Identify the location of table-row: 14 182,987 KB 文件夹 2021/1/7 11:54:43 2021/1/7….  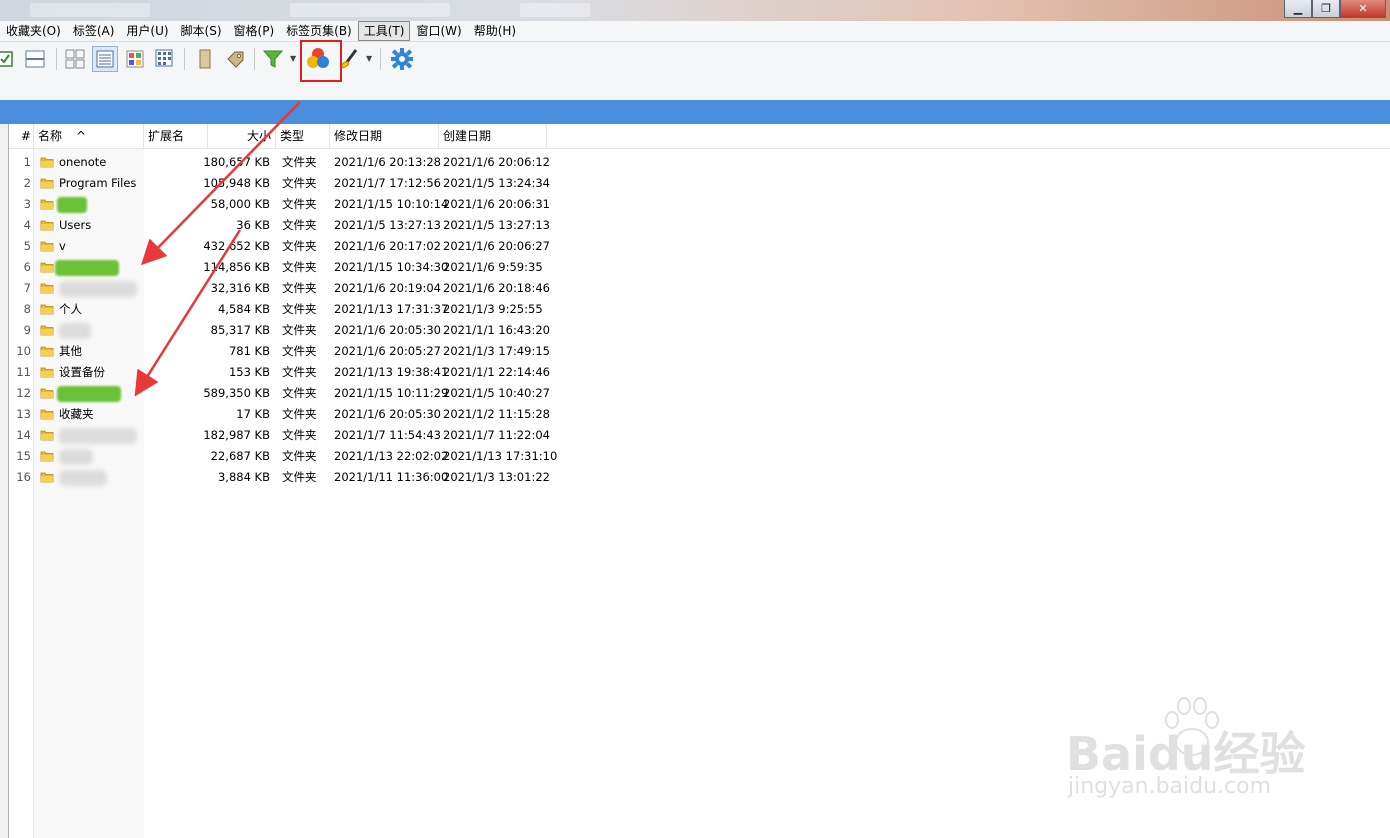
(279, 435).